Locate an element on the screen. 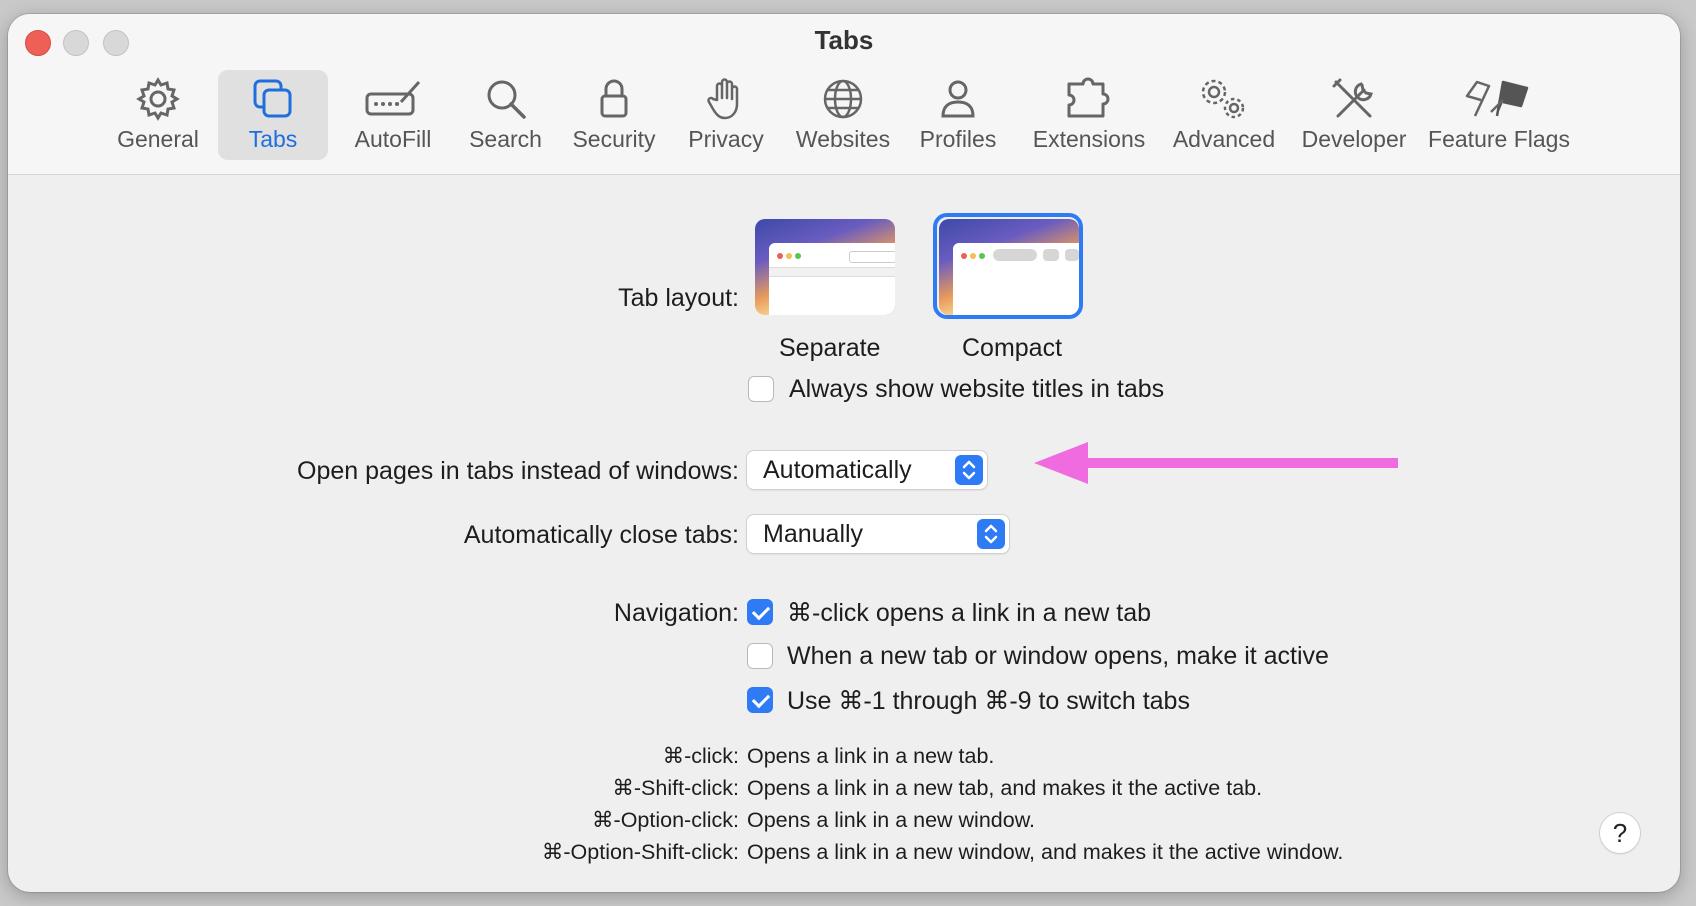 The width and height of the screenshot is (1696, 906). annotation-arrow is located at coordinates (1216, 463).